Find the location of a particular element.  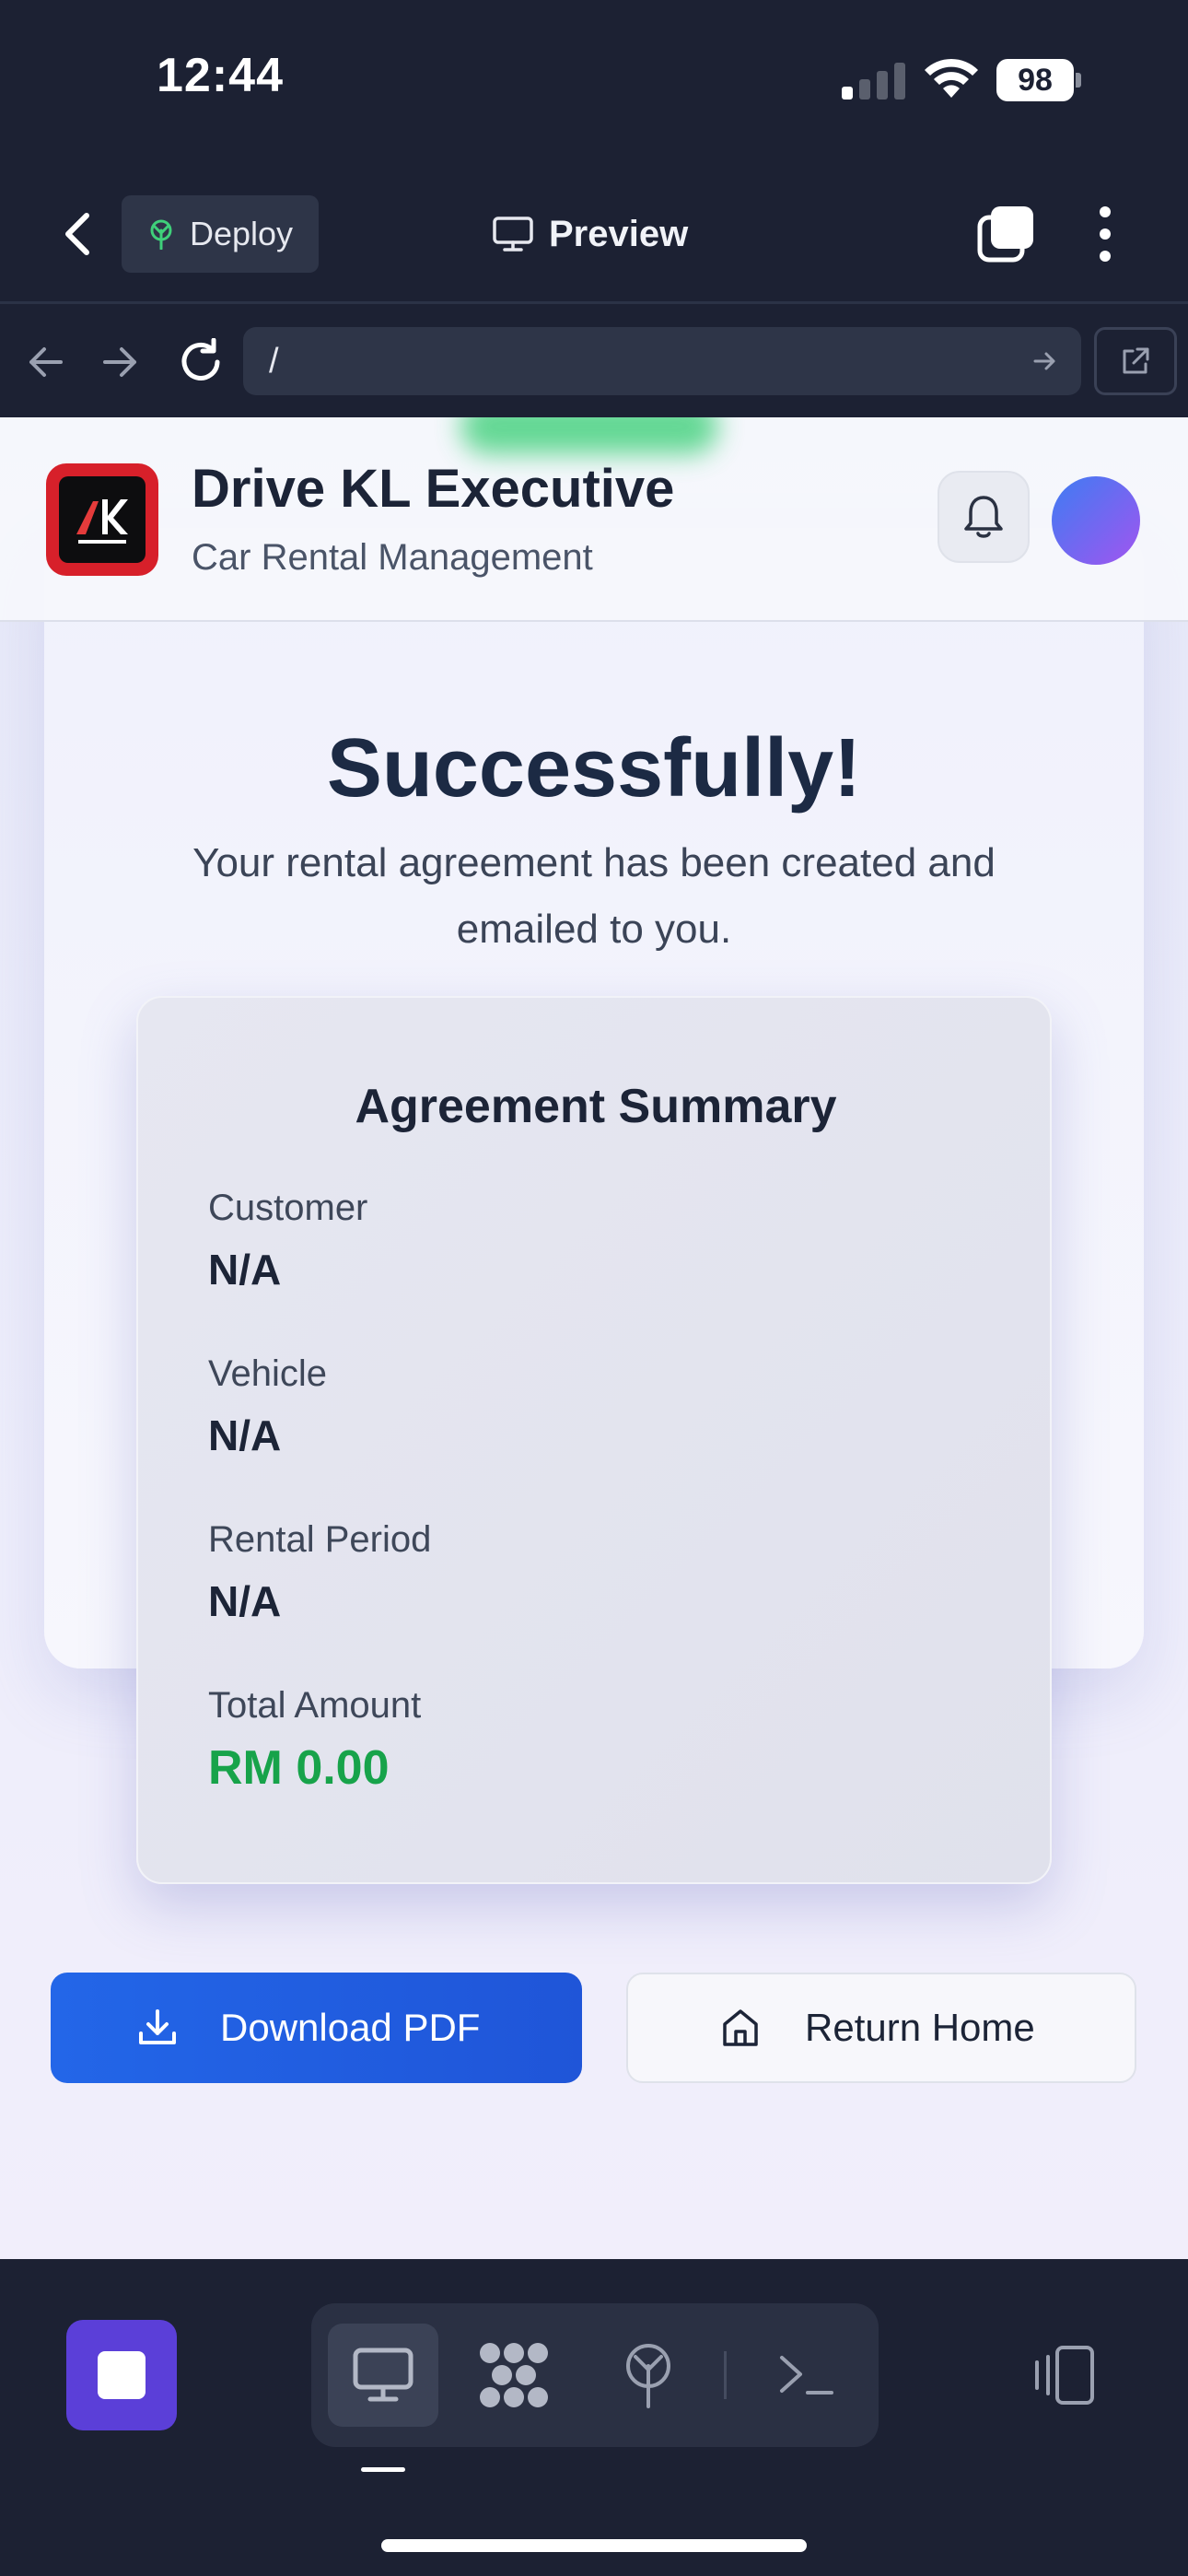

site-title: Drive KL Executive is located at coordinates (433, 489).